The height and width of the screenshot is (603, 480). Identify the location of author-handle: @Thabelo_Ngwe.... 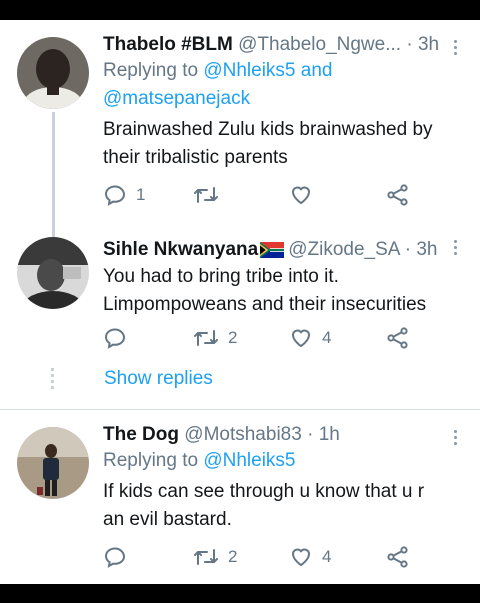
(319, 44).